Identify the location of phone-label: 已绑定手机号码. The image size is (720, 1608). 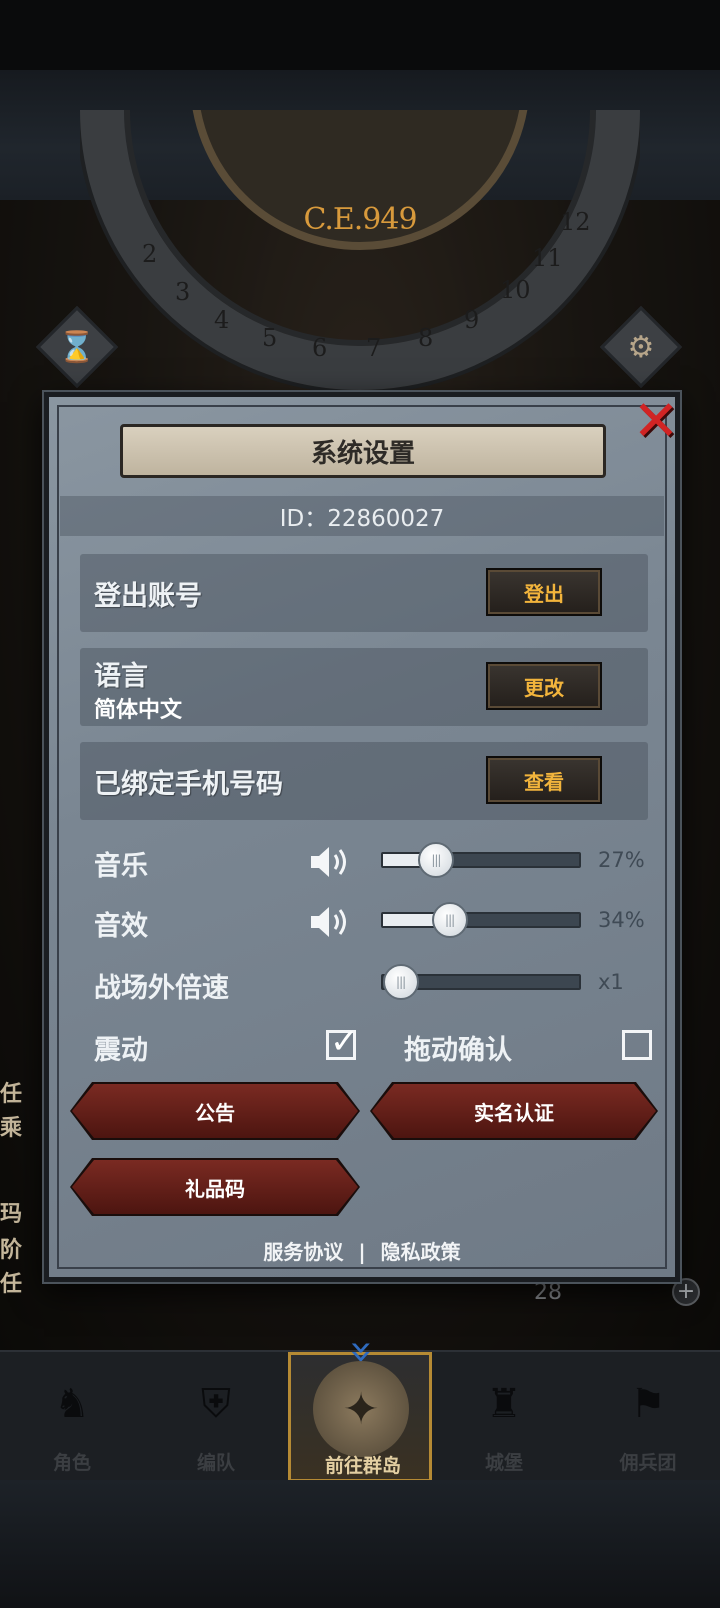
(188, 784).